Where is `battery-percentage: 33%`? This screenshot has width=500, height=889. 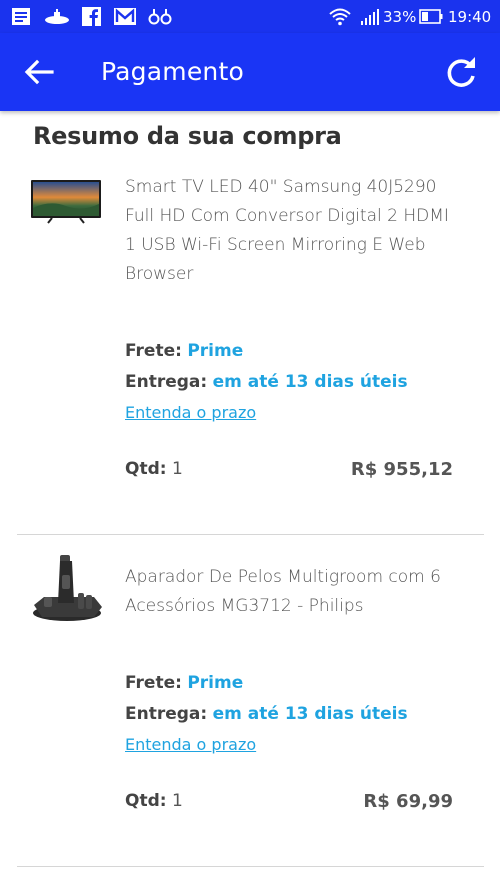 battery-percentage: 33% is located at coordinates (400, 17).